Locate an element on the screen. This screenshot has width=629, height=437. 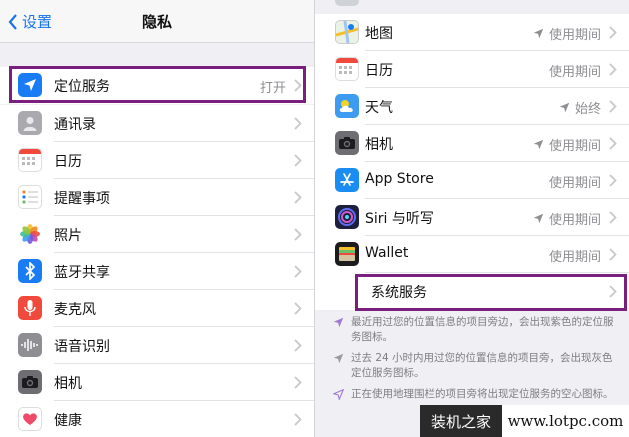
row-label: 蓝牙共享 is located at coordinates (82, 273).